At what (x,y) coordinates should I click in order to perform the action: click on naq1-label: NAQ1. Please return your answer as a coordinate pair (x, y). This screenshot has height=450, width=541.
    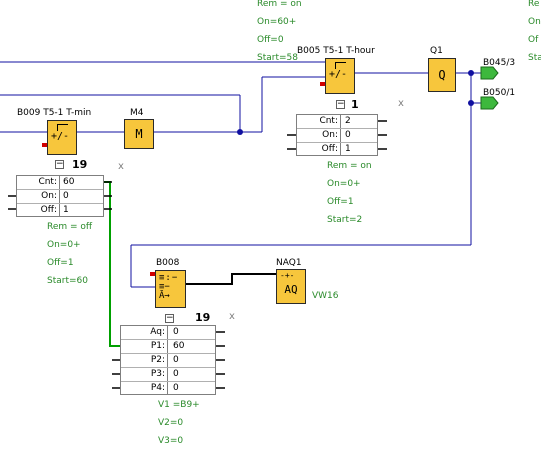
    Looking at the image, I should click on (289, 263).